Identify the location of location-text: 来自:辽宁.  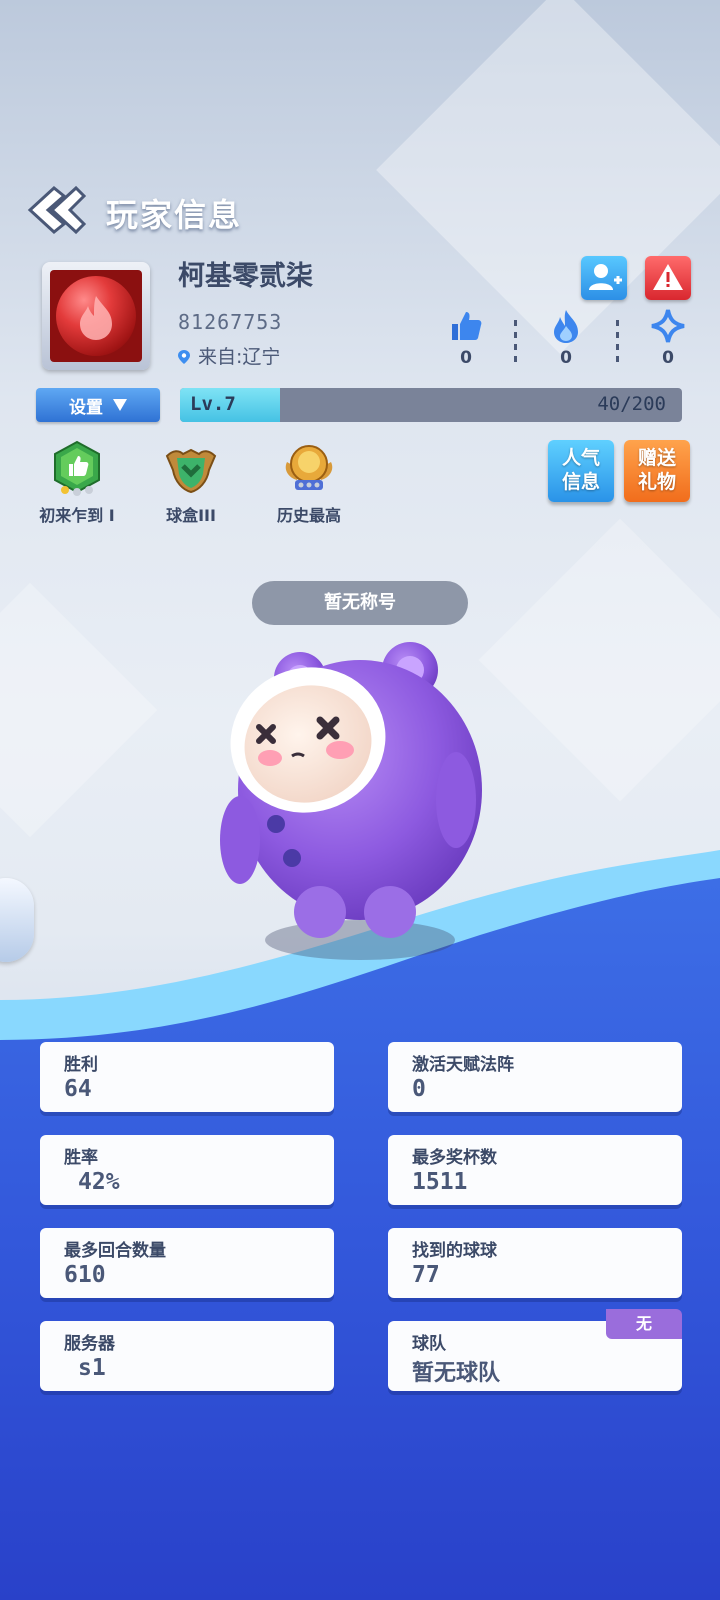
(239, 357).